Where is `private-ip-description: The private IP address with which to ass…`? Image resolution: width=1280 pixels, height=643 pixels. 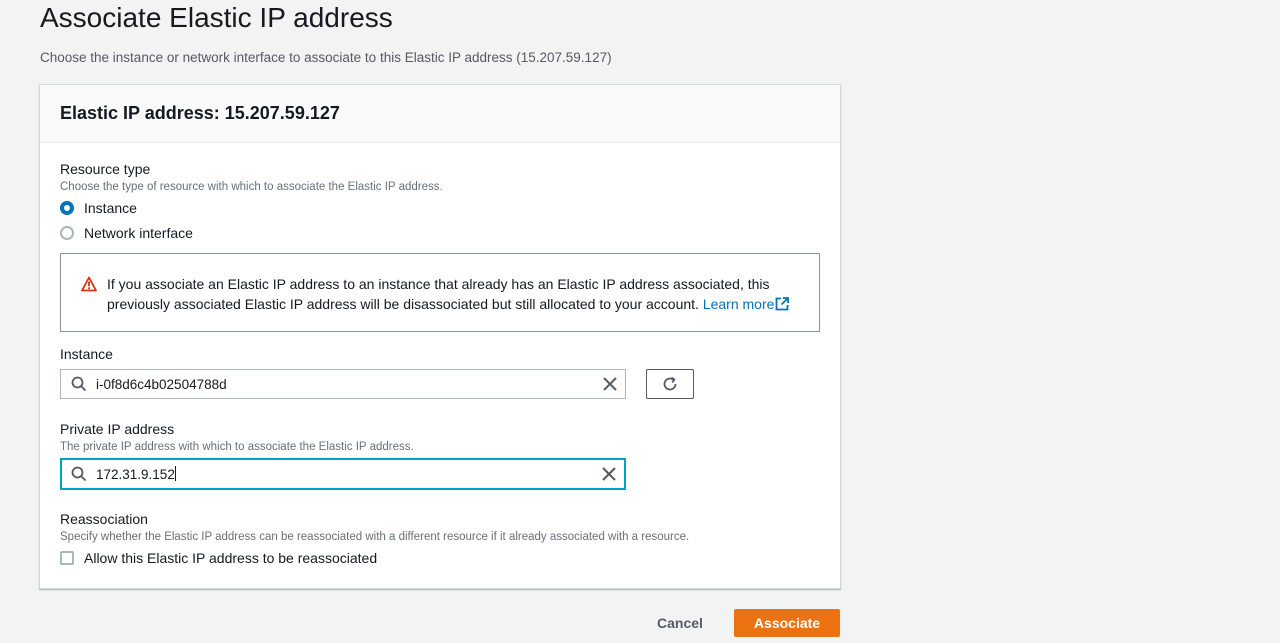
private-ip-description: The private IP address with which to ass… is located at coordinates (237, 447).